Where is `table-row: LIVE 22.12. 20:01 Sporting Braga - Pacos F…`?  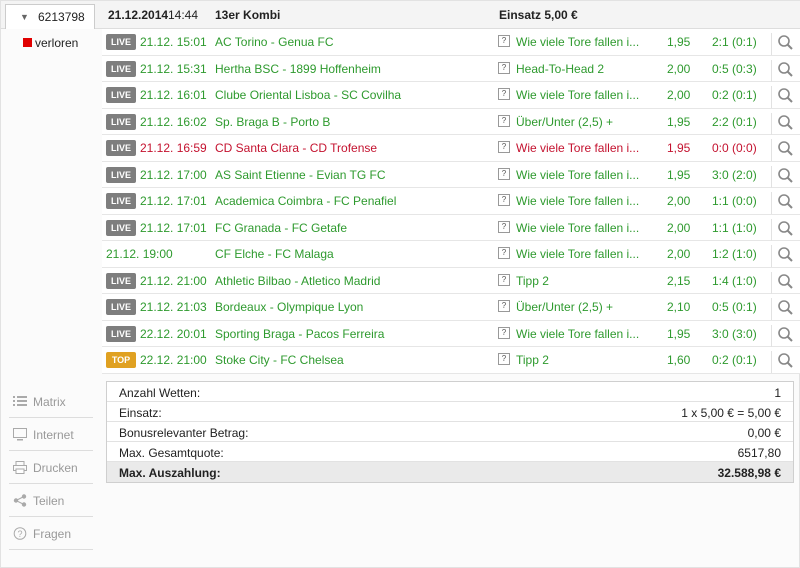 table-row: LIVE 22.12. 20:01 Sporting Braga - Pacos F… is located at coordinates (451, 333).